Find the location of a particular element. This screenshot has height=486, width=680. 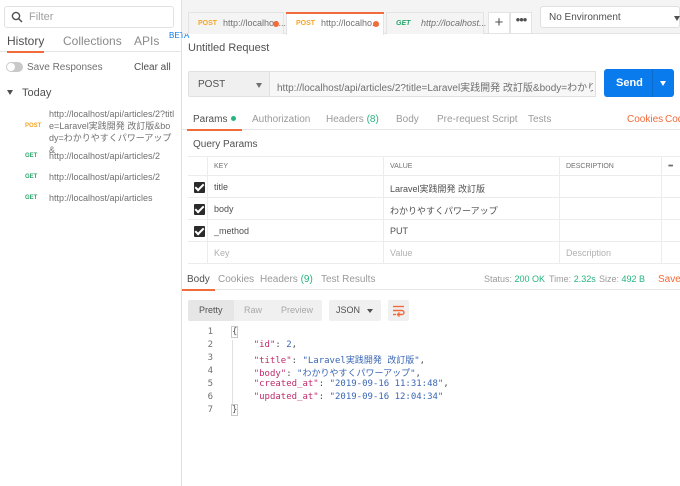

status-label: Status: is located at coordinates (498, 279).